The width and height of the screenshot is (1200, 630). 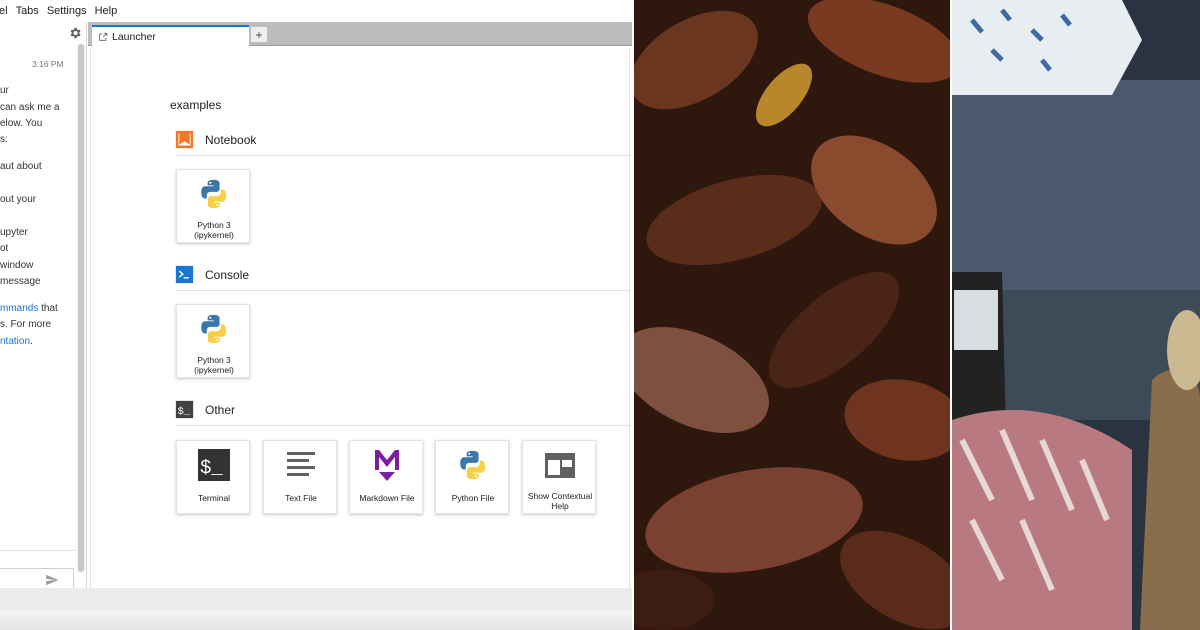 I want to click on new-tab-button: +, so click(x=259, y=34).